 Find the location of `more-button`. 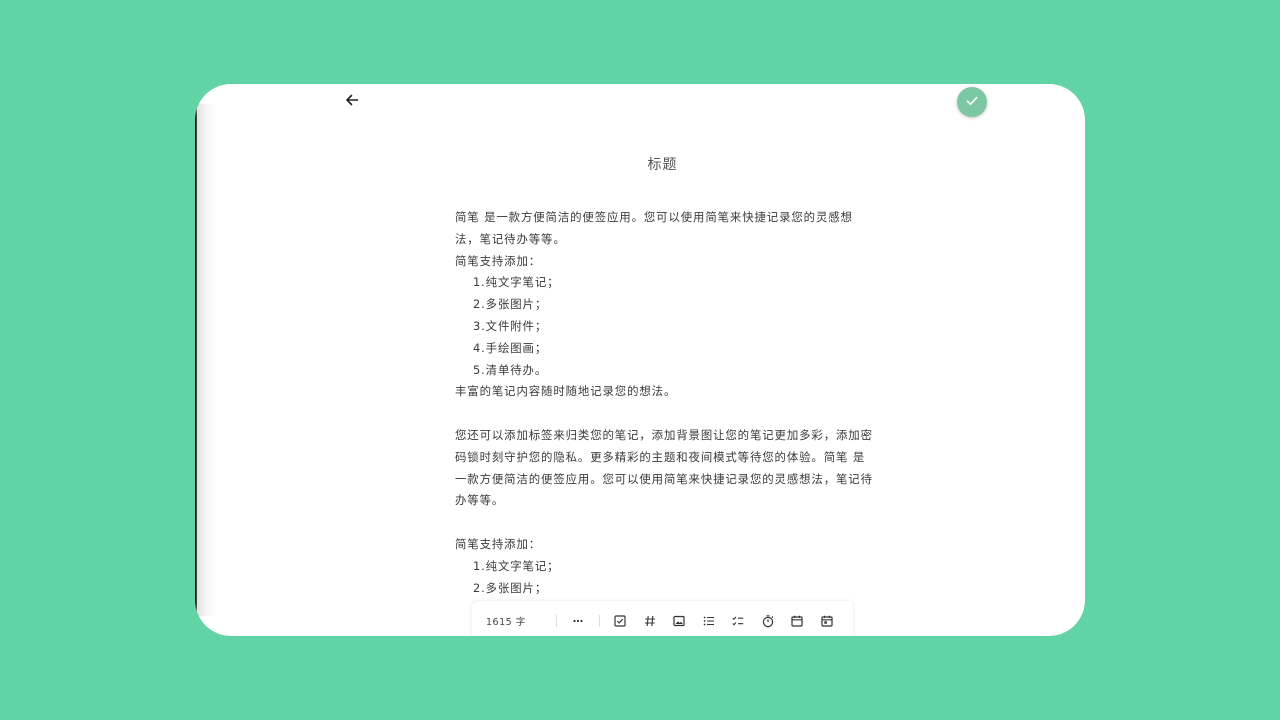

more-button is located at coordinates (578, 621).